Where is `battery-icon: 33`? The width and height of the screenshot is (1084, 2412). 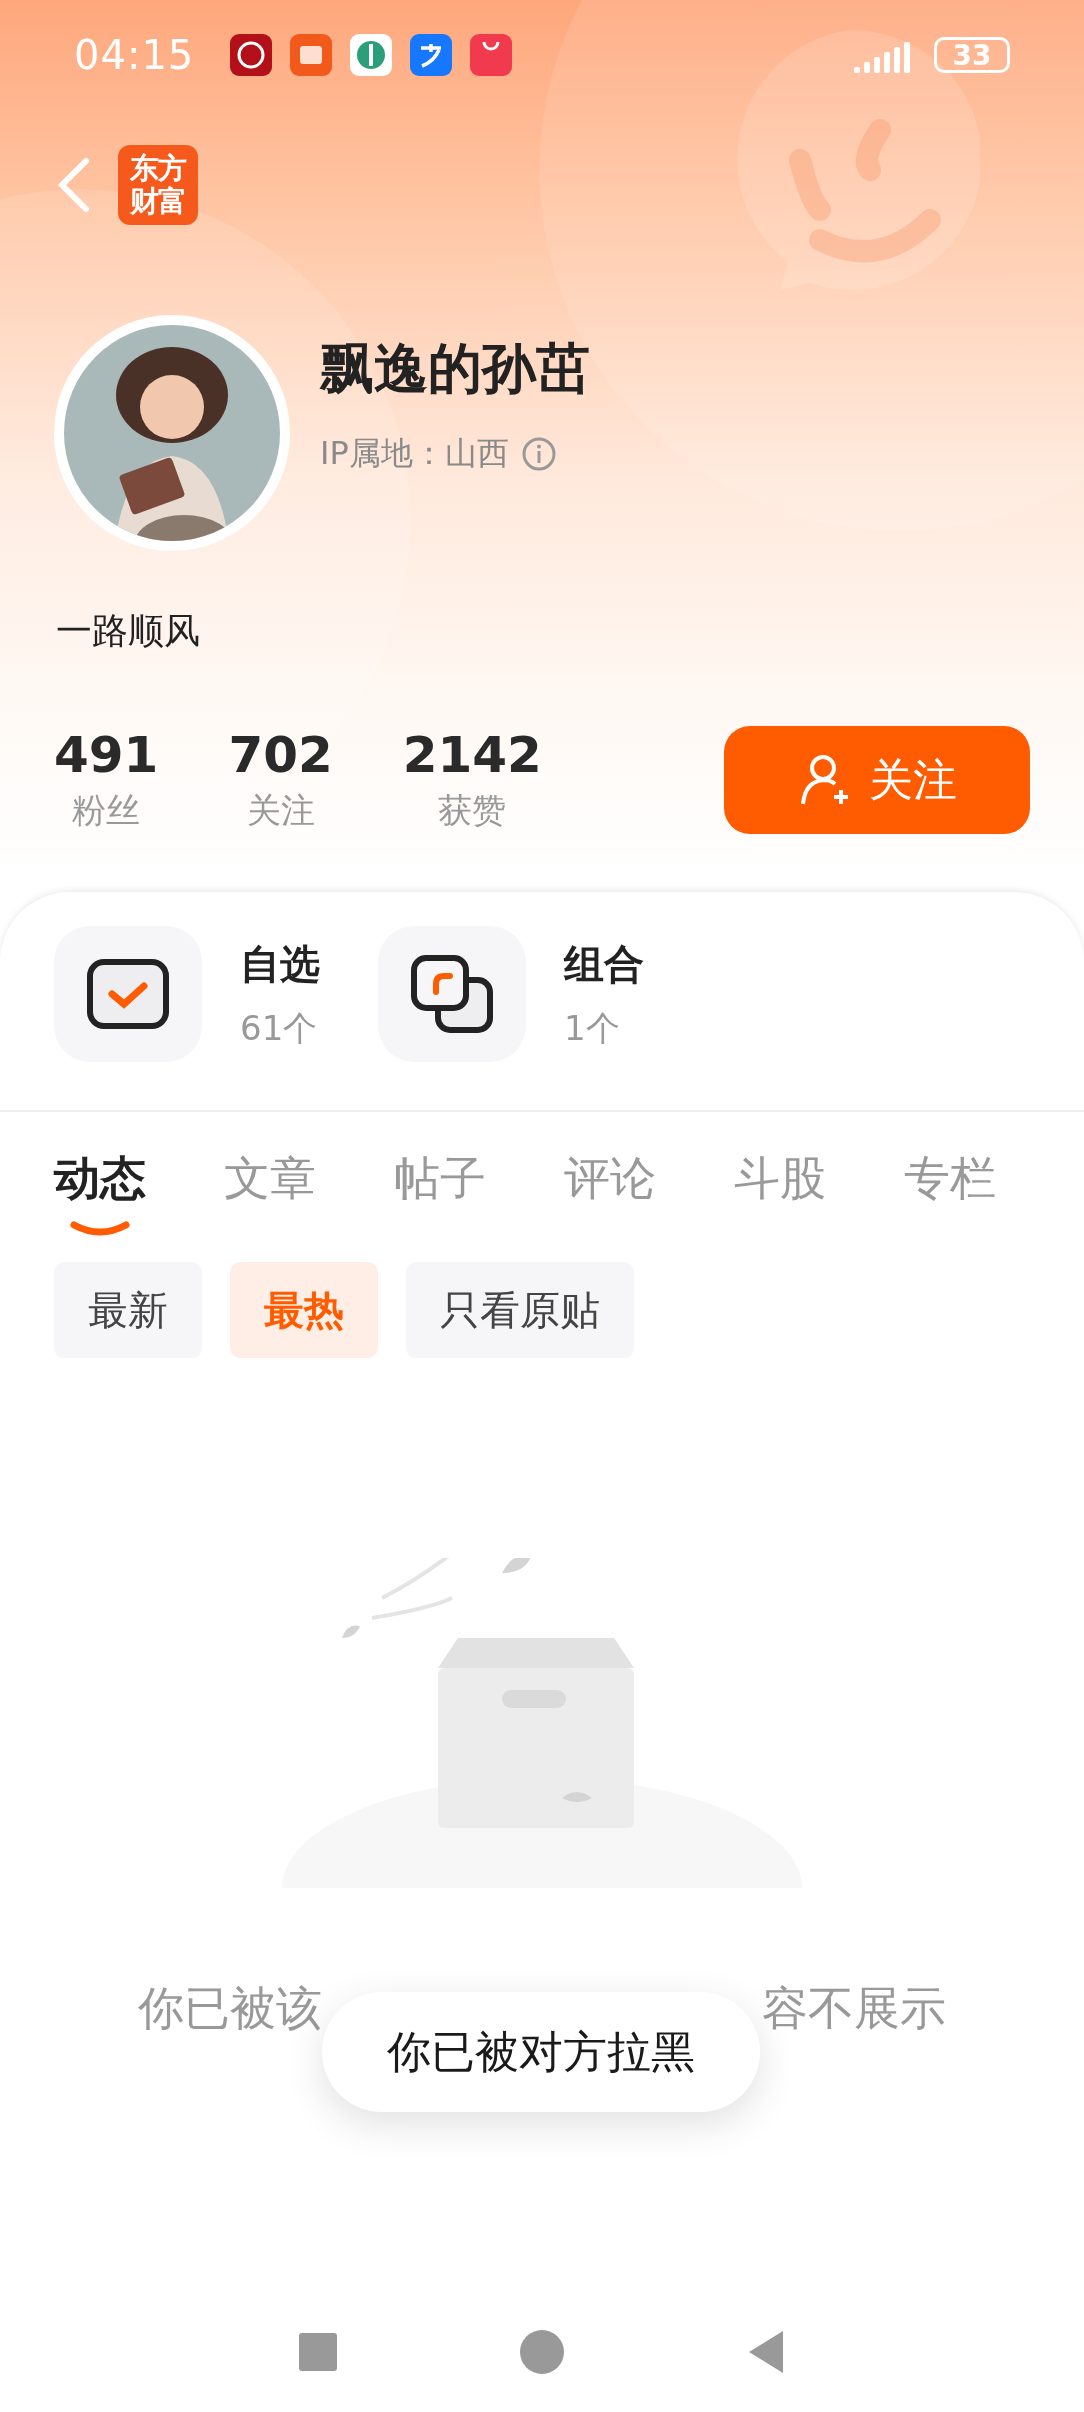 battery-icon: 33 is located at coordinates (972, 55).